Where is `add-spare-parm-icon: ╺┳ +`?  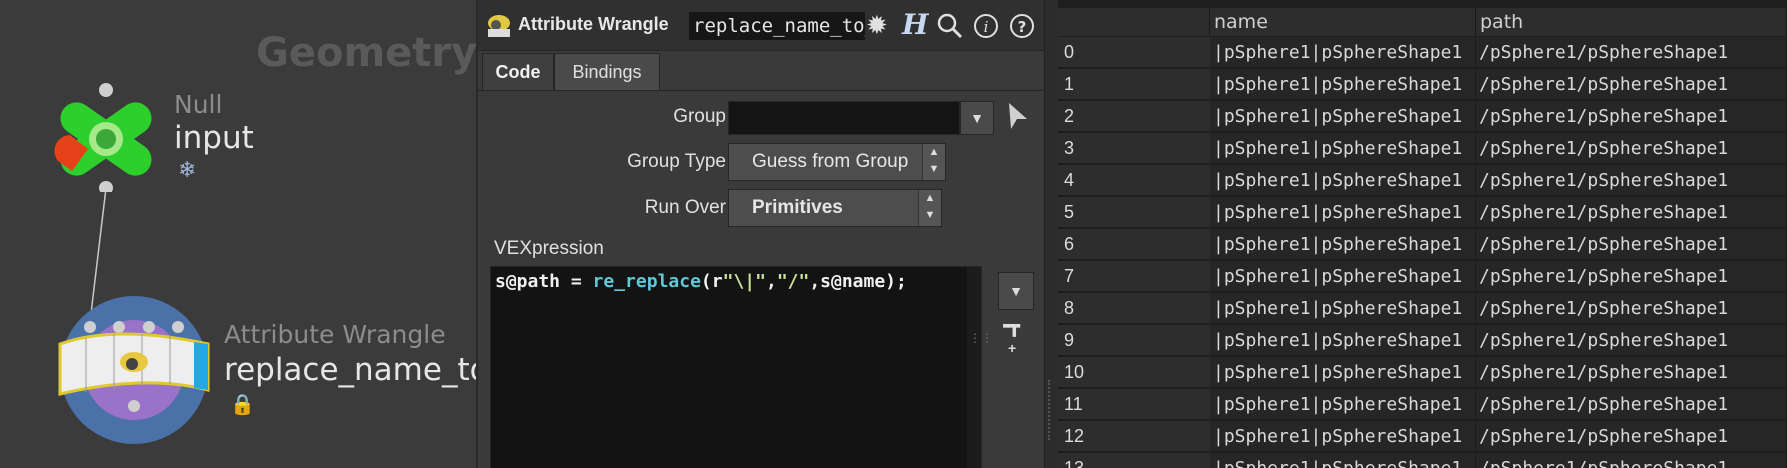 add-spare-parm-icon: ╺┳ + is located at coordinates (1009, 337).